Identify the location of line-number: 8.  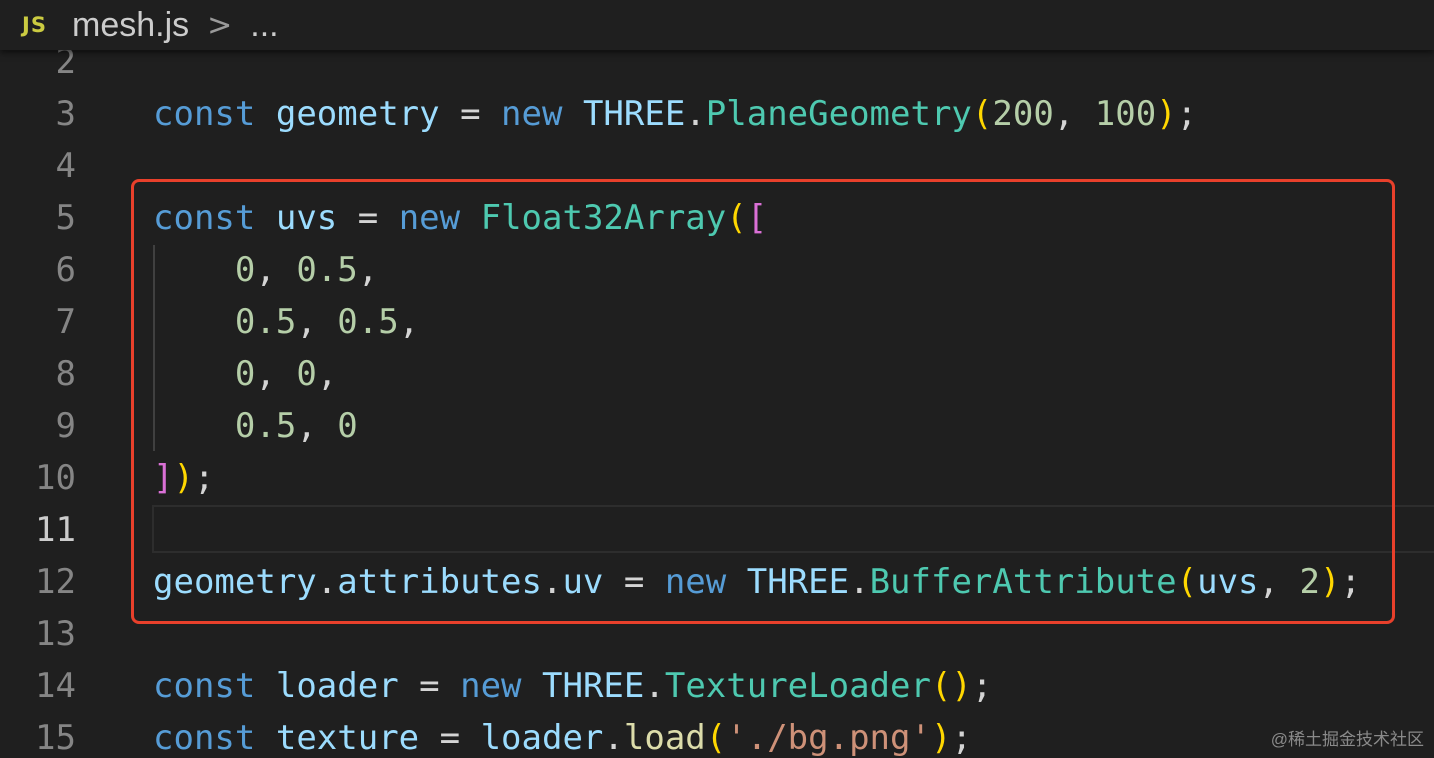
(65, 374).